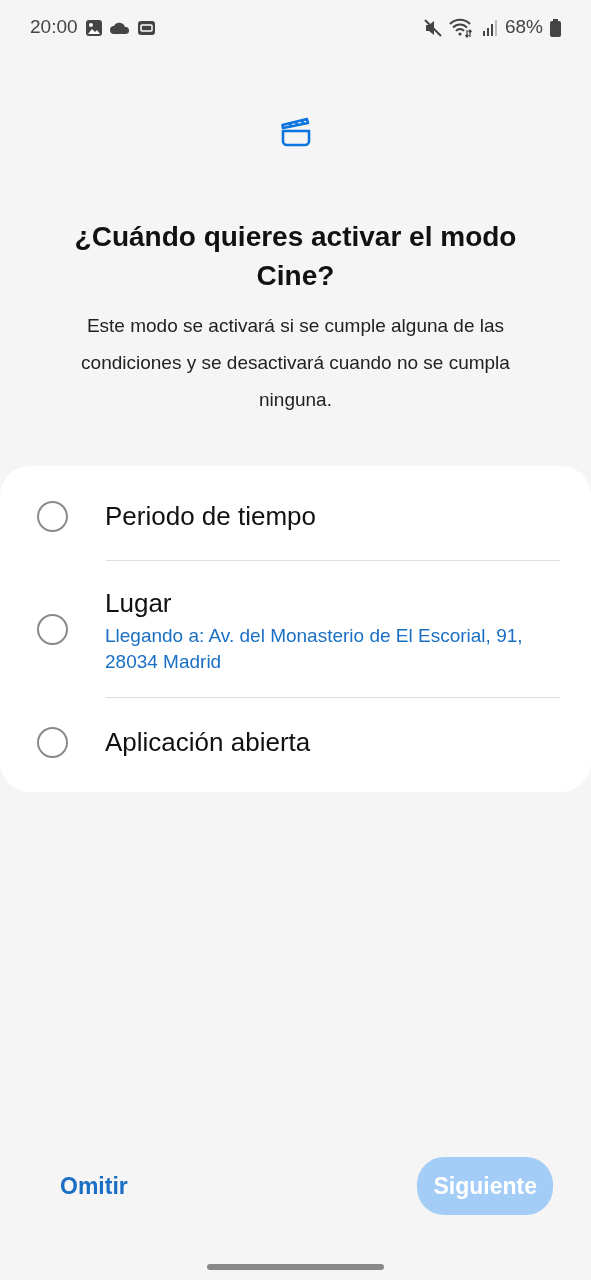 The height and width of the screenshot is (1280, 591). What do you see at coordinates (432, 27) in the screenshot?
I see `mute-icon` at bounding box center [432, 27].